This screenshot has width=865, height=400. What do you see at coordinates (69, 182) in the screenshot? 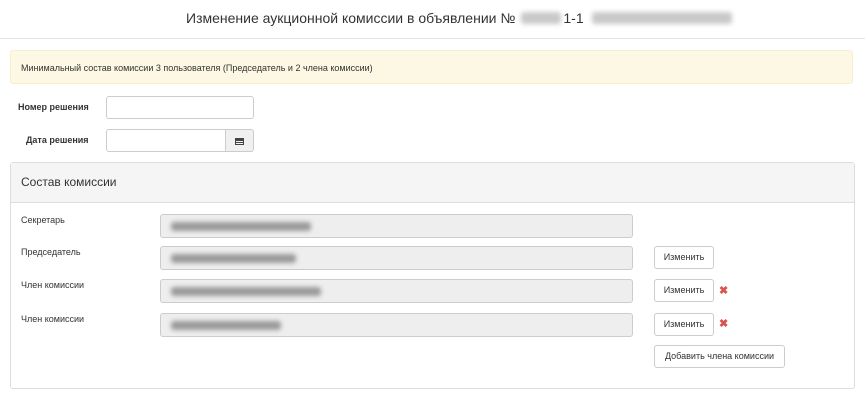
I see `panel-title: Состав комиссии` at bounding box center [69, 182].